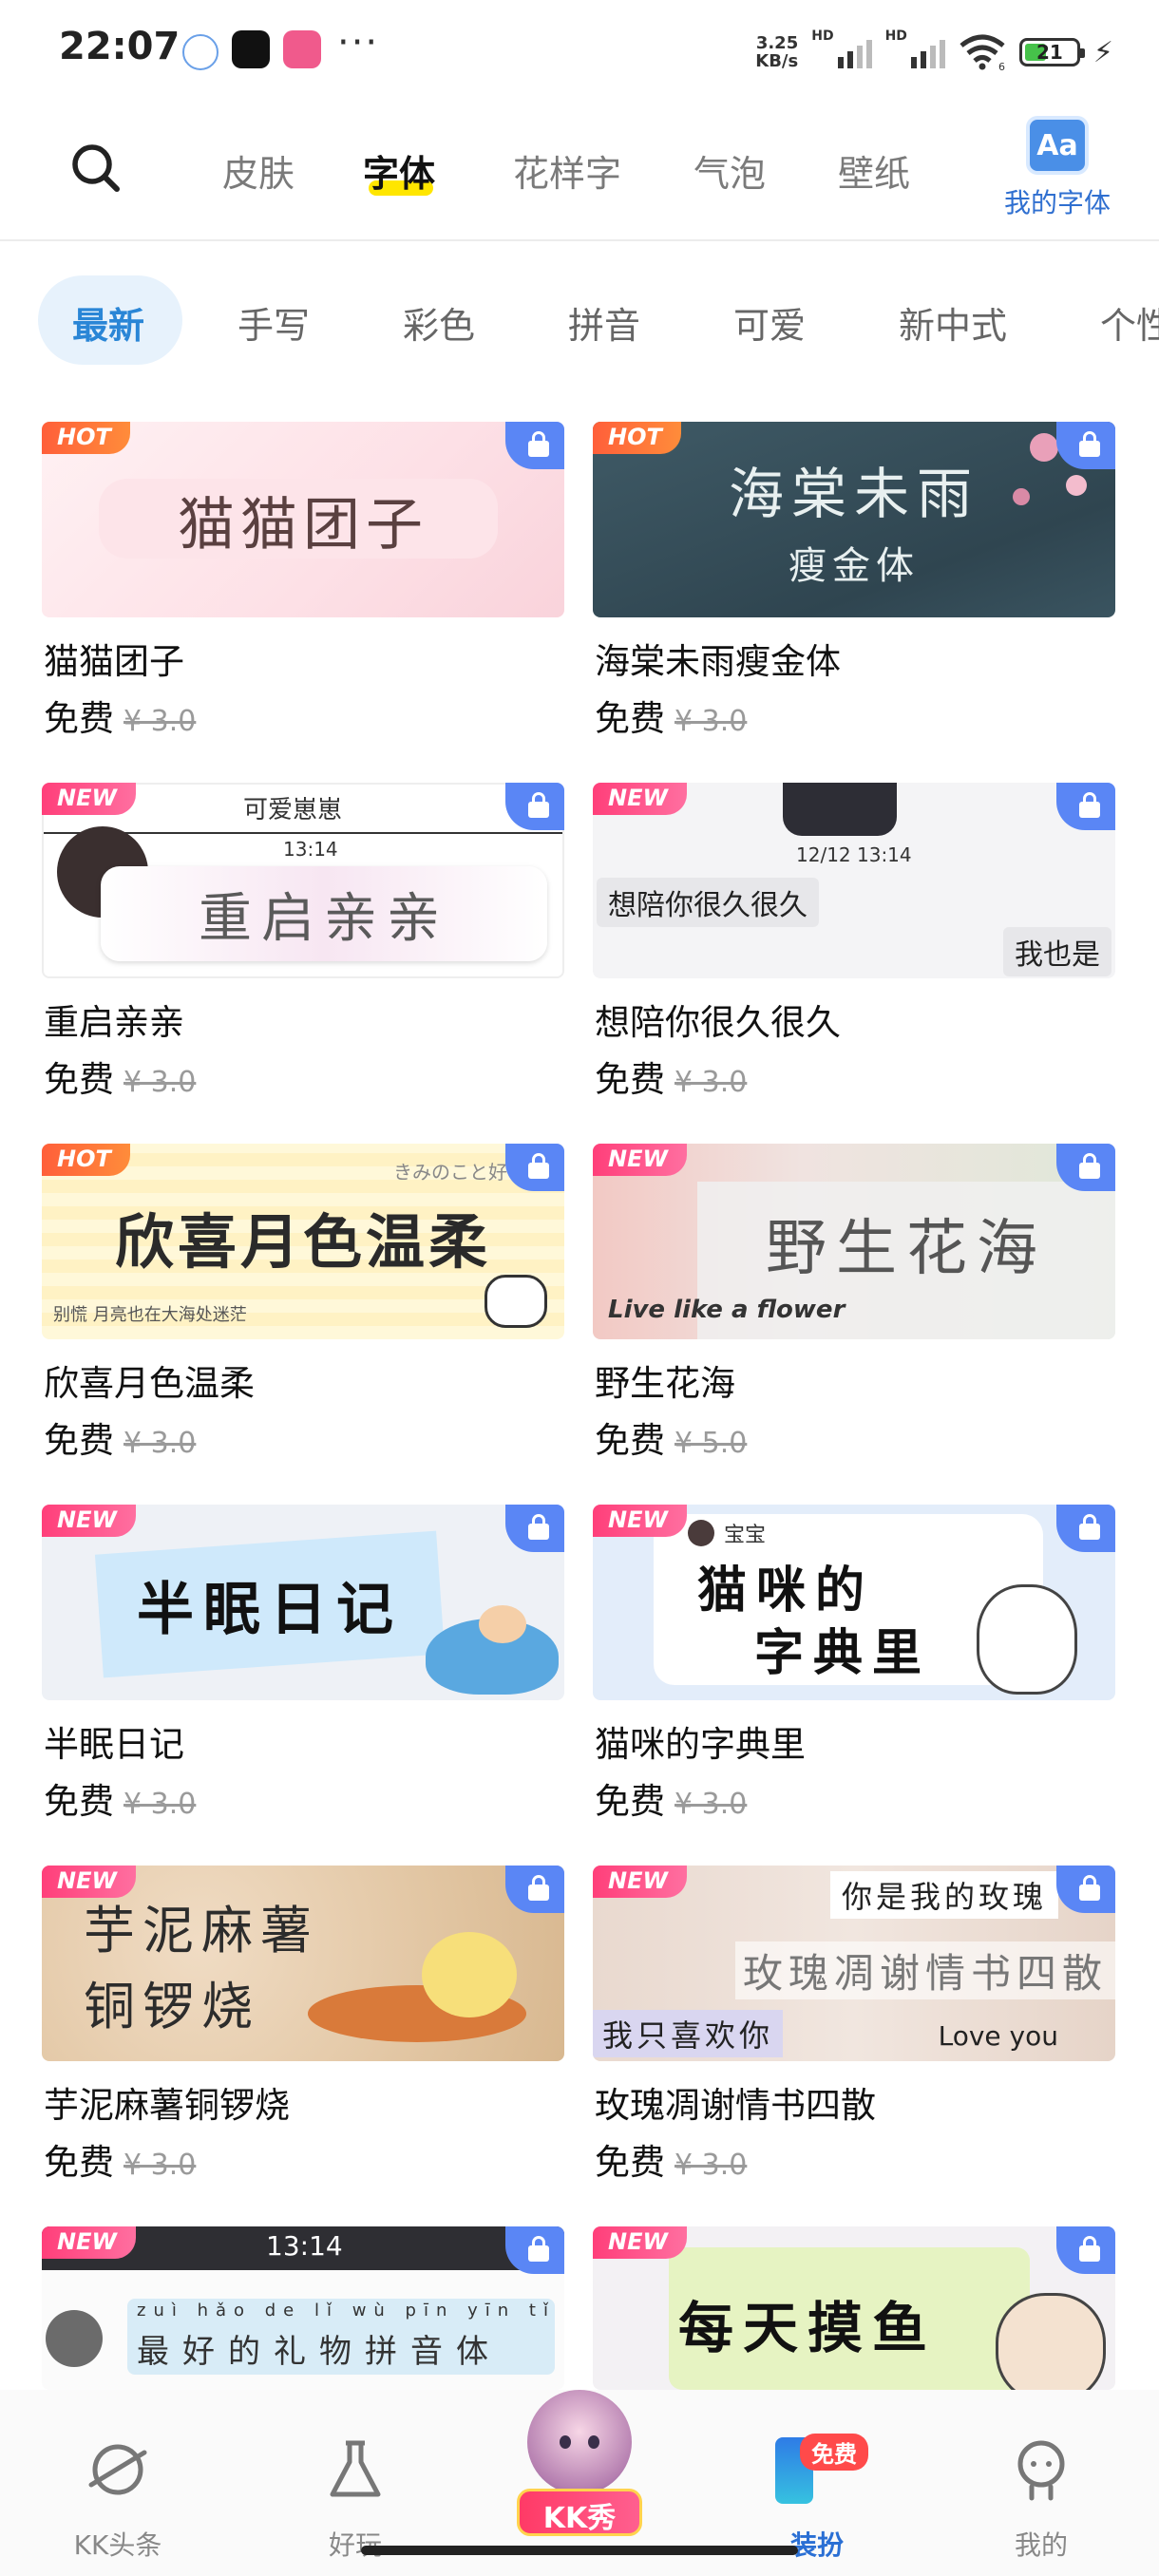  What do you see at coordinates (200, 52) in the screenshot?
I see `ifly-app-icon` at bounding box center [200, 52].